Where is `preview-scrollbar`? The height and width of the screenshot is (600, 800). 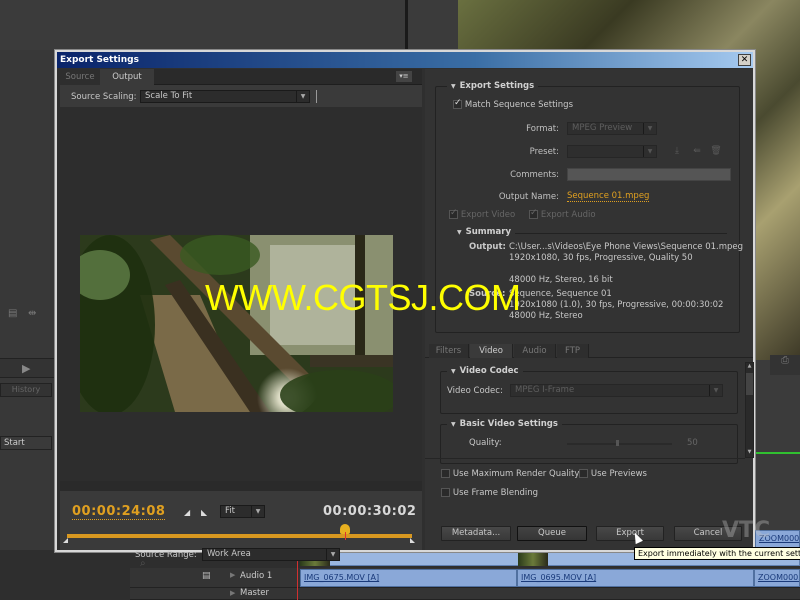 preview-scrollbar is located at coordinates (241, 486).